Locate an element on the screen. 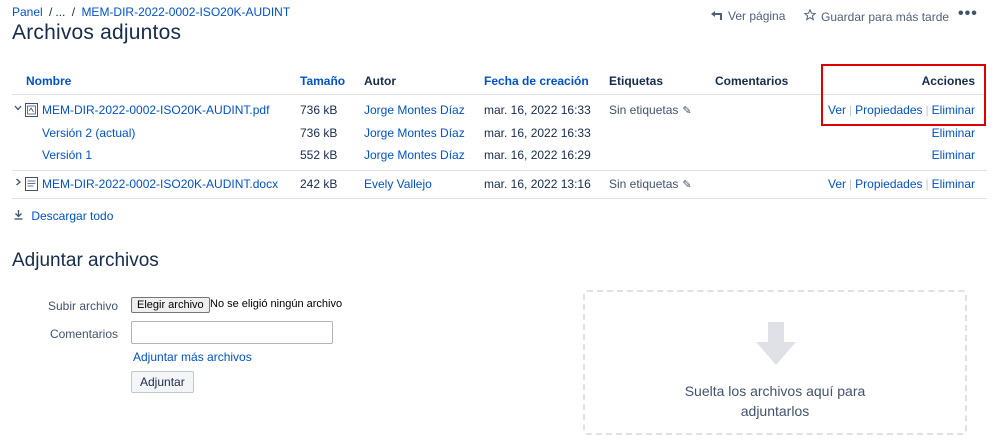 This screenshot has width=999, height=445. no-file-chosen-text: No se eligió ningún archivo is located at coordinates (276, 304).